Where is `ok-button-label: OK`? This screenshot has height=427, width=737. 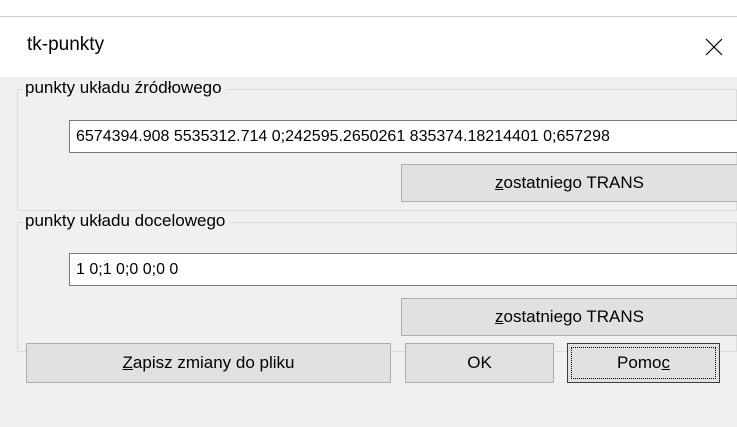
ok-button-label: OK is located at coordinates (479, 362).